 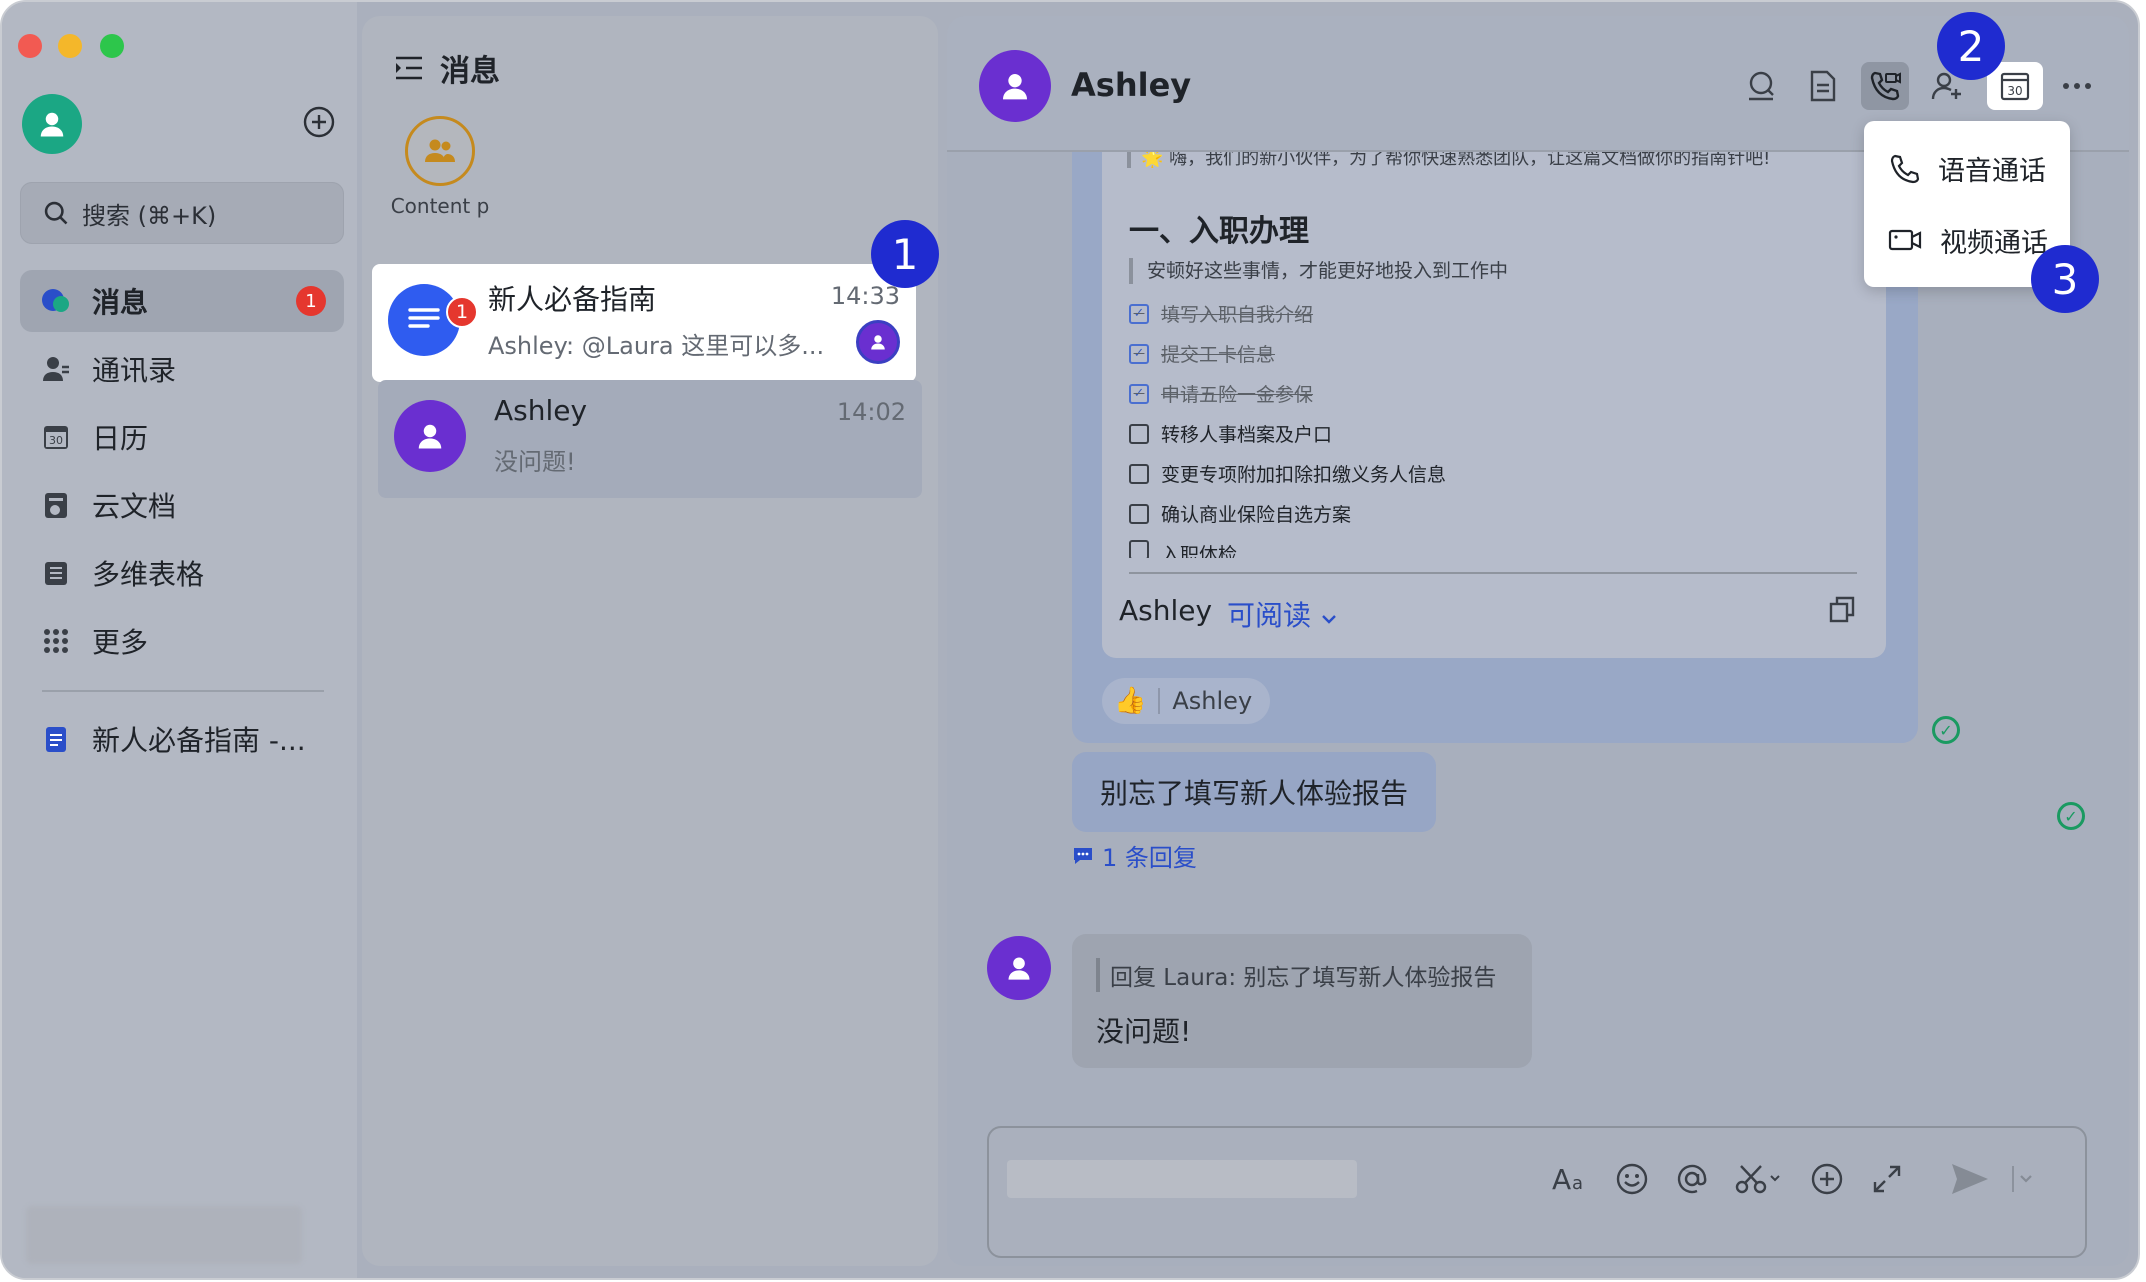 I want to click on search-box: 搜索 (⌘+K), so click(x=182, y=213).